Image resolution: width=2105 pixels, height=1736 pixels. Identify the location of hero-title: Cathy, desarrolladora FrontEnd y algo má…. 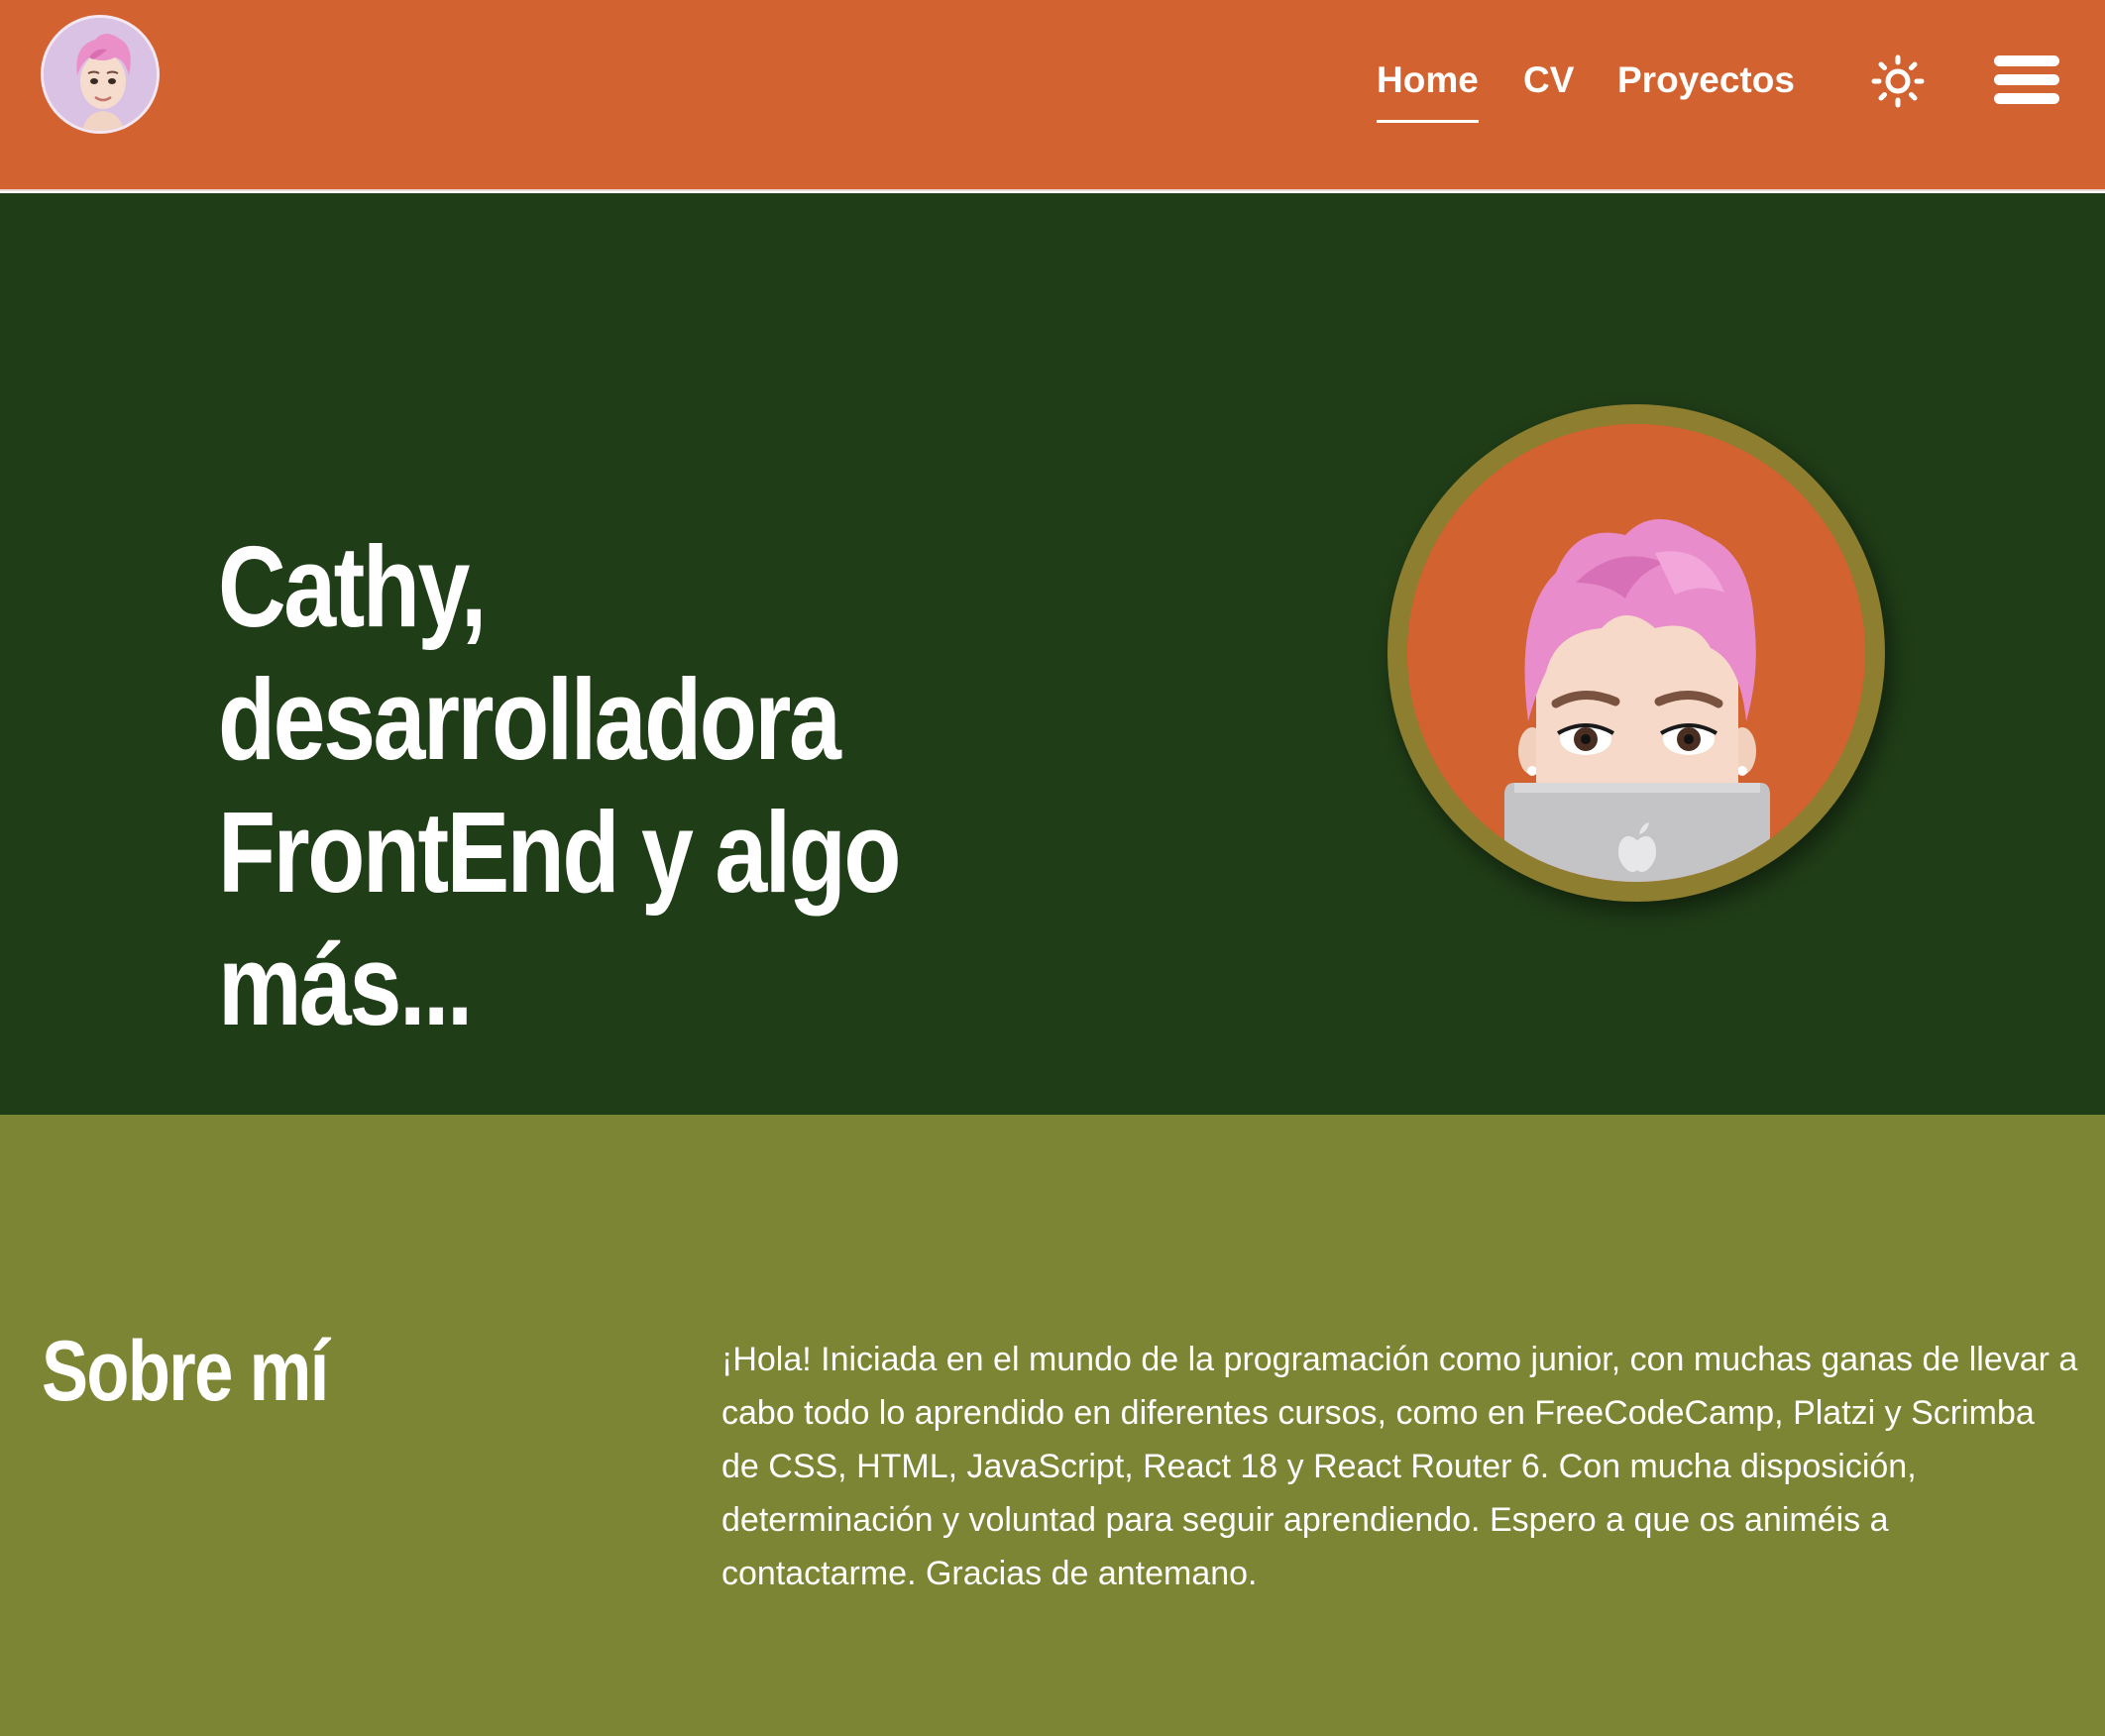
(624, 785).